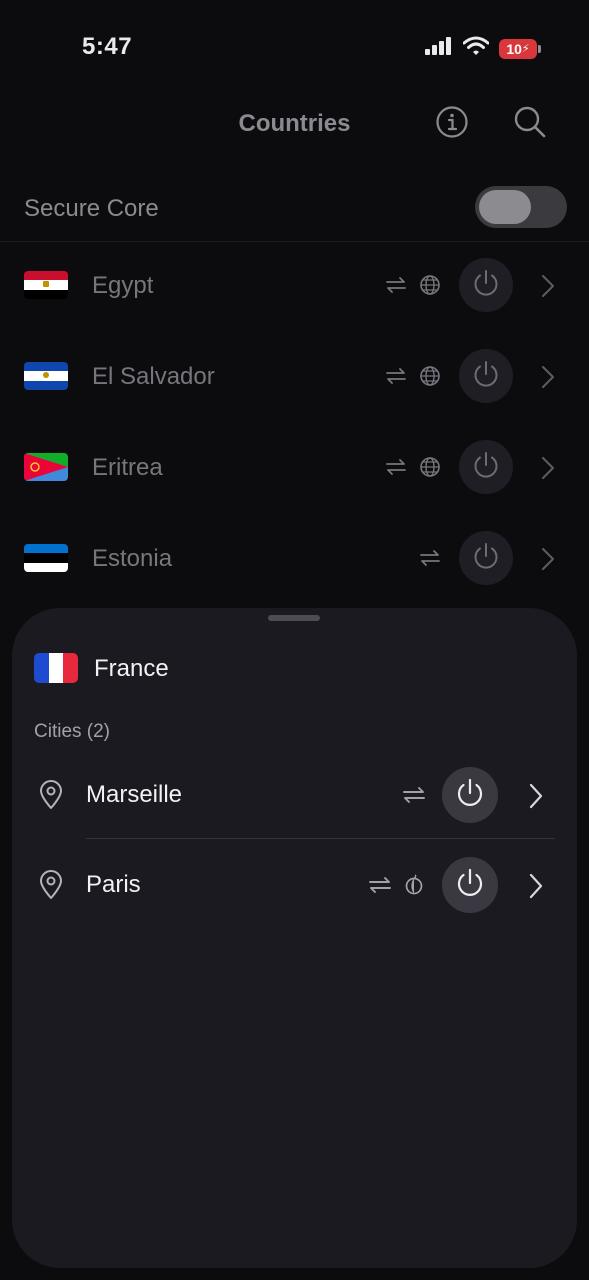 The height and width of the screenshot is (1280, 589). I want to click on country-row-estonia: Estonia, so click(294, 558).